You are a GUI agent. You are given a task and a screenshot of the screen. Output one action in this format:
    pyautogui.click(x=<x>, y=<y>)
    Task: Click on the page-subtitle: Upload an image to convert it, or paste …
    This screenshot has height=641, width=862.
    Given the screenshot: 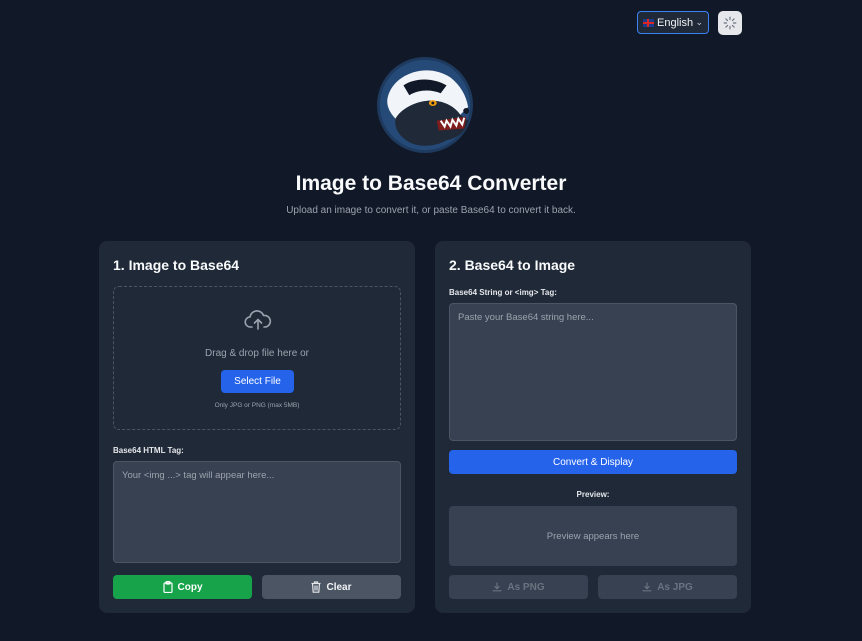 What is the action you would take?
    pyautogui.click(x=431, y=210)
    